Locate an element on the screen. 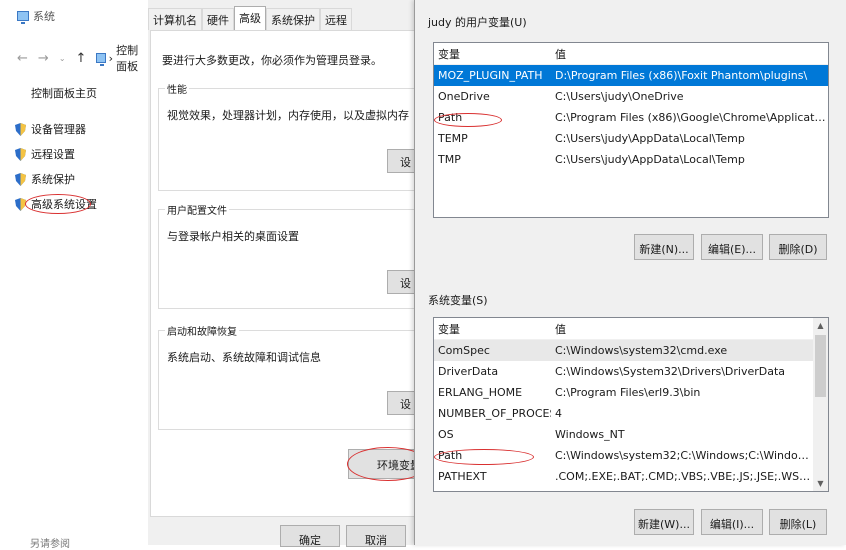  navigation-bar: ← → ⌄ ↑ › 控制面板 is located at coordinates (82, 58).